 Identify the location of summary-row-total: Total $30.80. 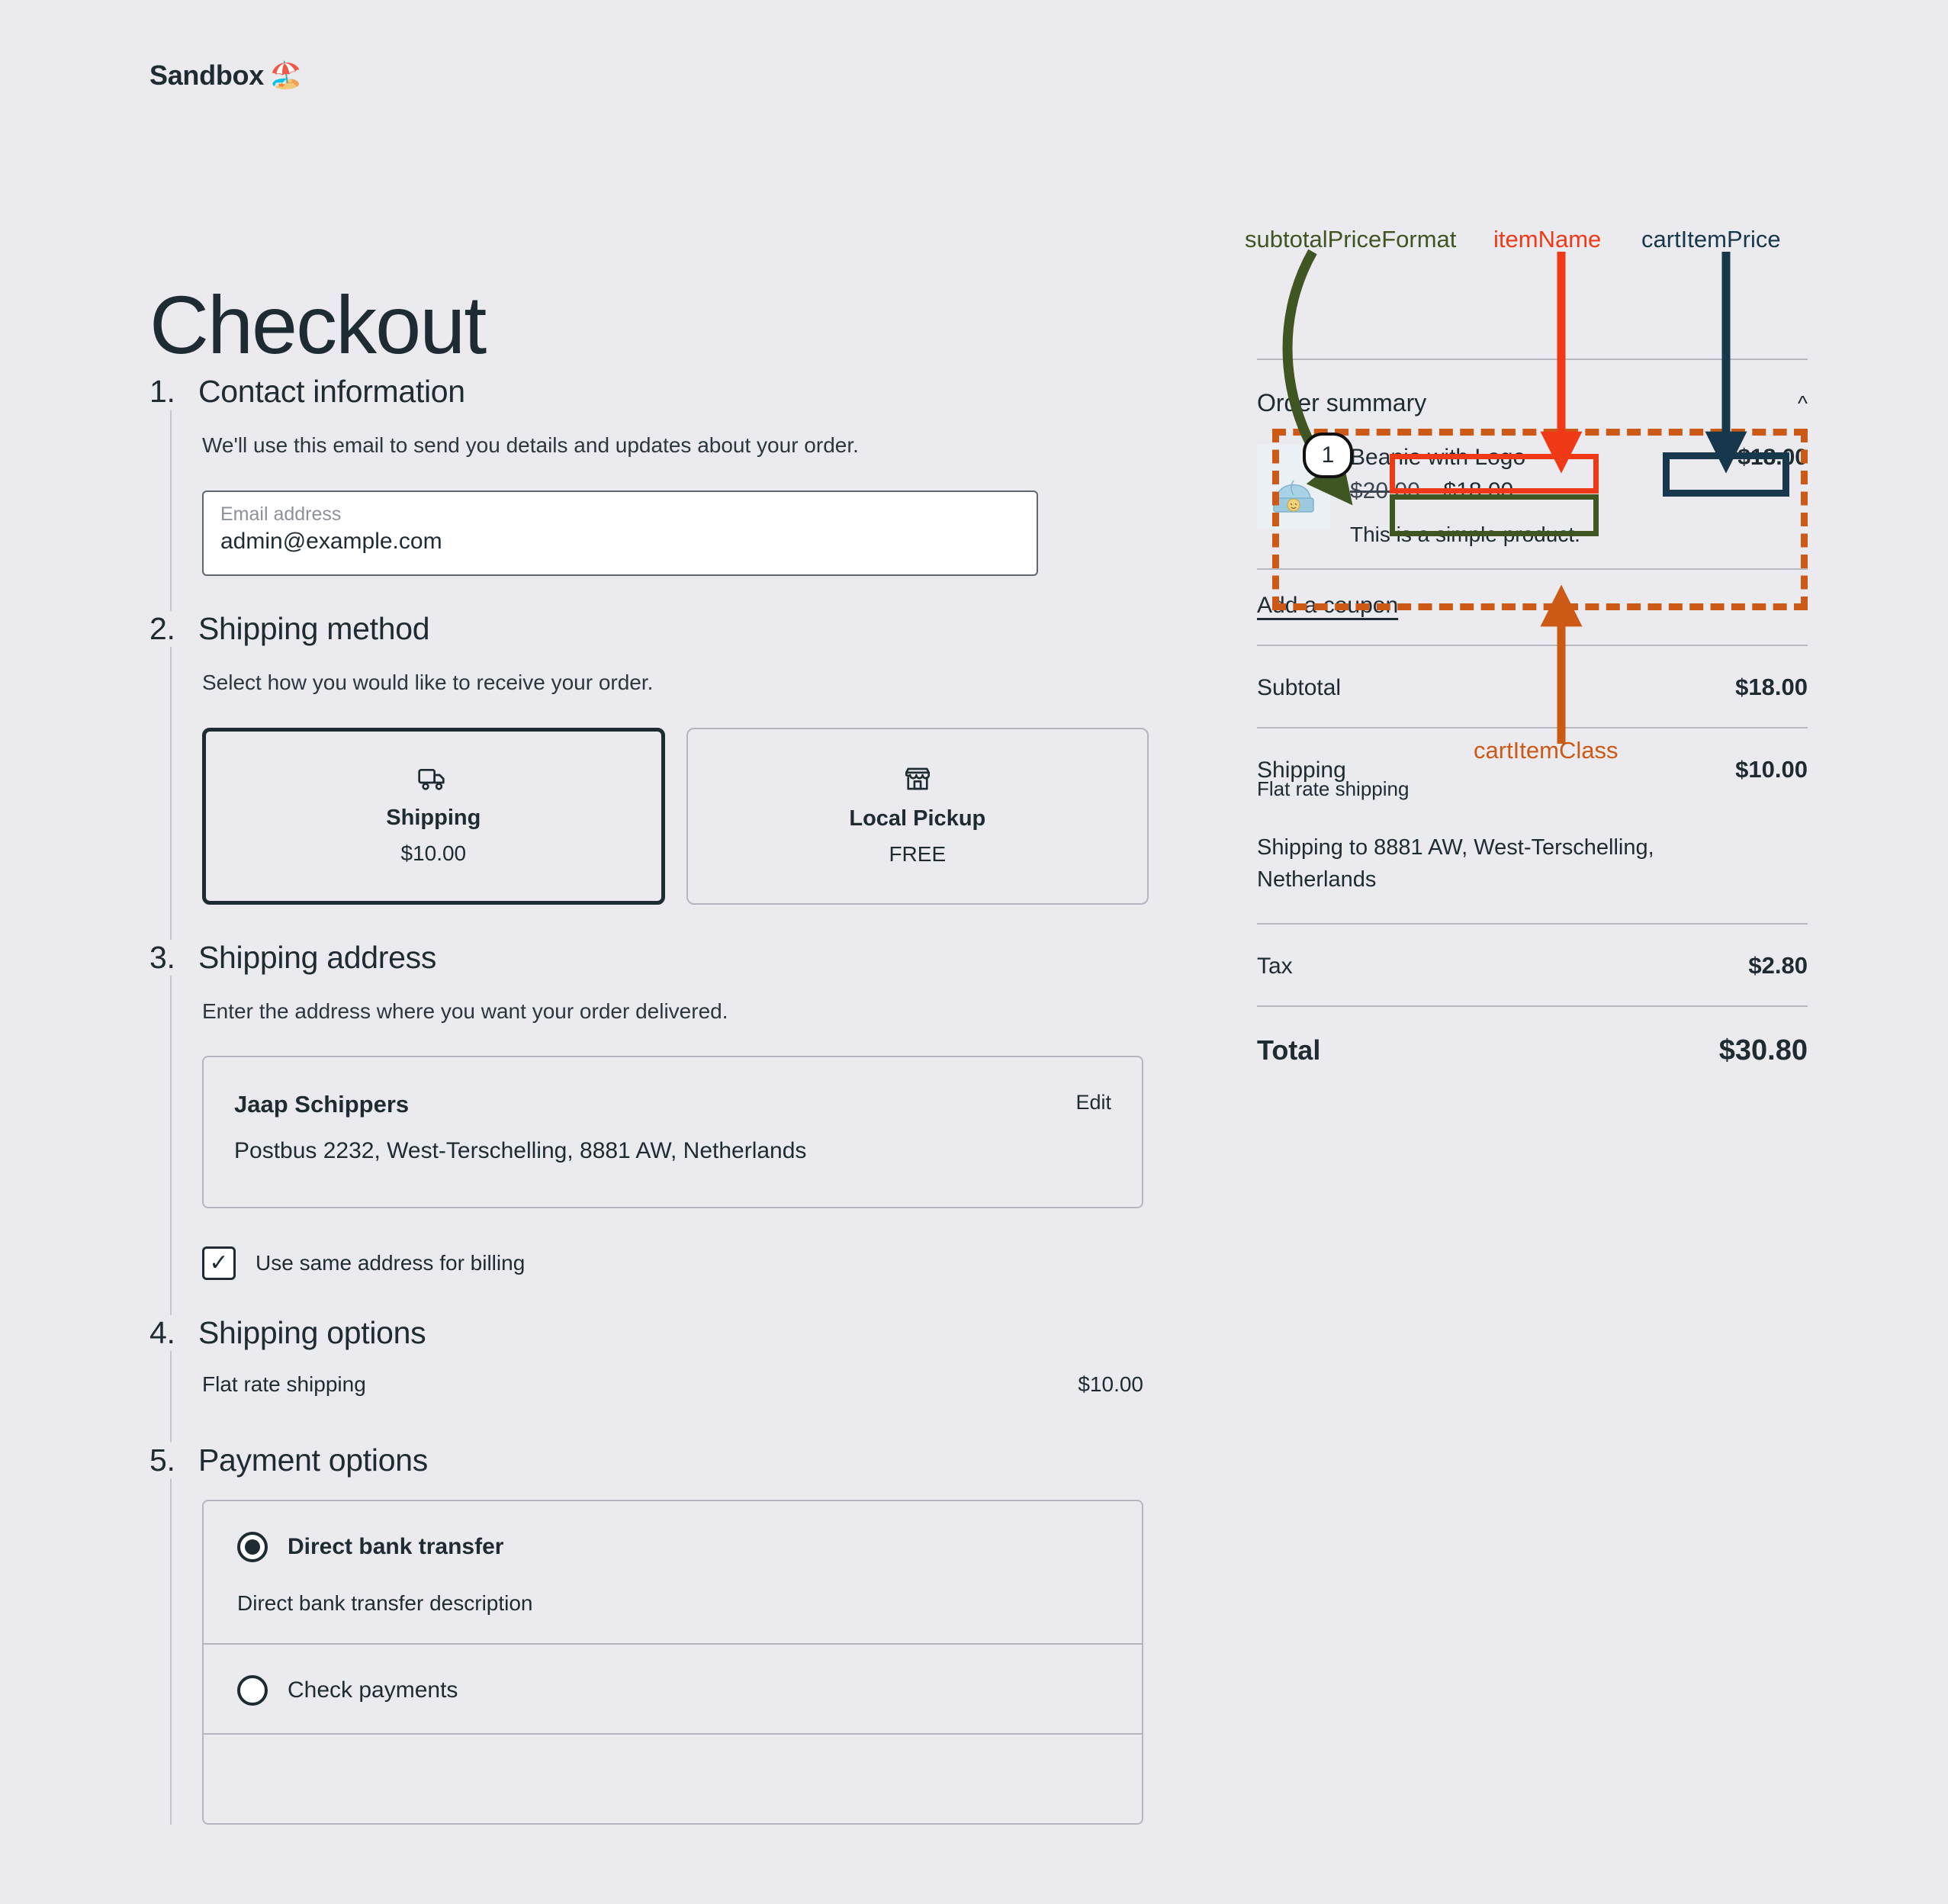
(1533, 1050).